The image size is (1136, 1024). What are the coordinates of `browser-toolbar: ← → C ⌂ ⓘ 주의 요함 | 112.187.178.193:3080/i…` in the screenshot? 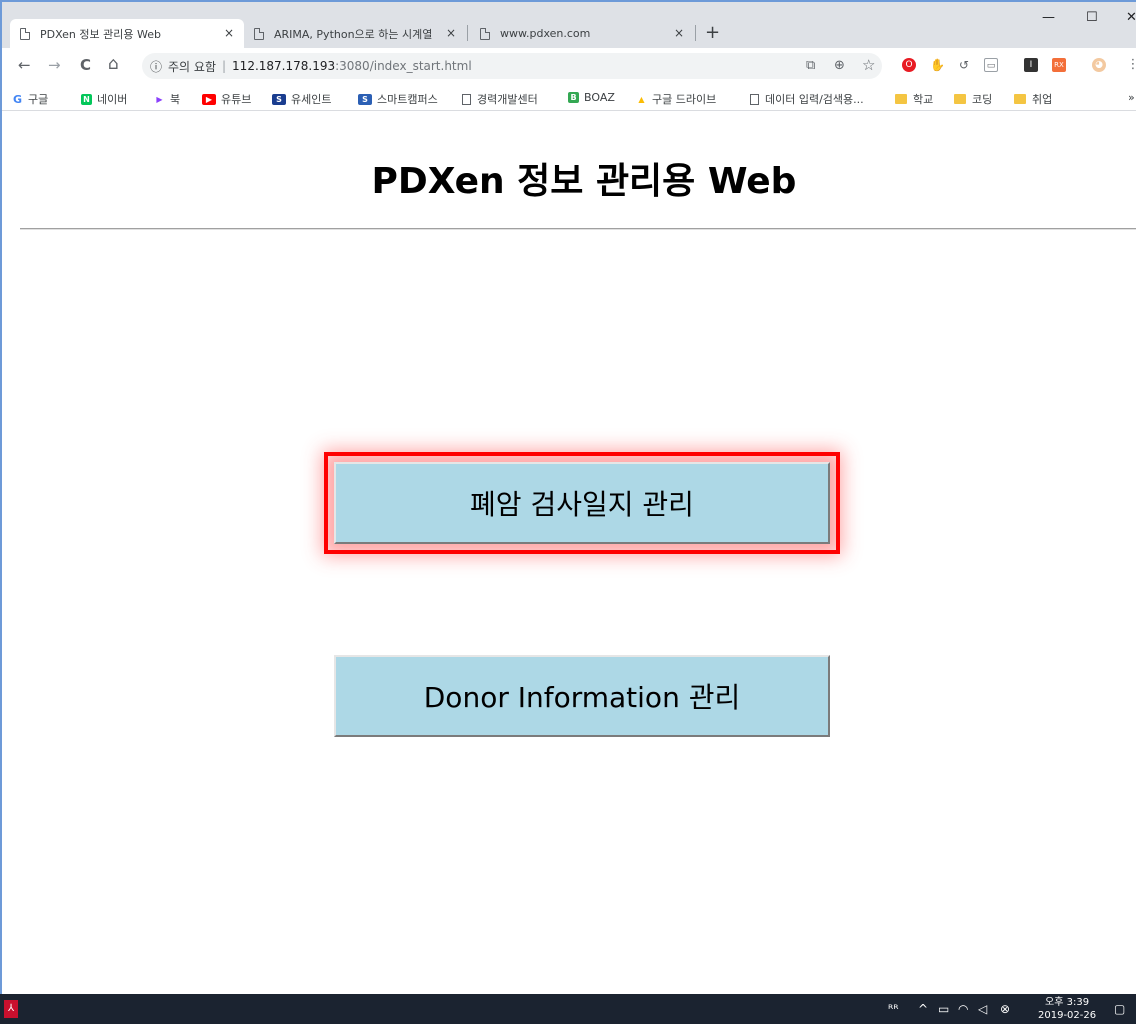 It's located at (569, 66).